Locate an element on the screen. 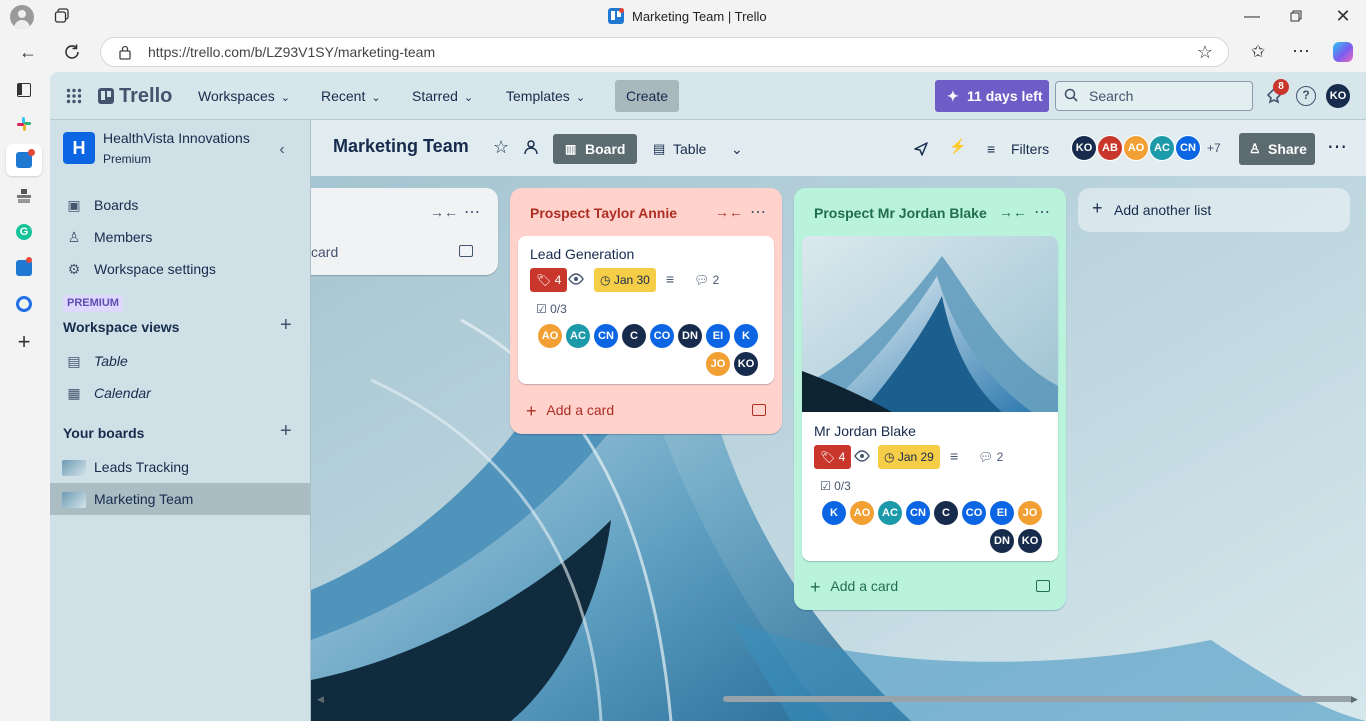 The width and height of the screenshot is (1366, 721). lock-icon is located at coordinates (125, 52).